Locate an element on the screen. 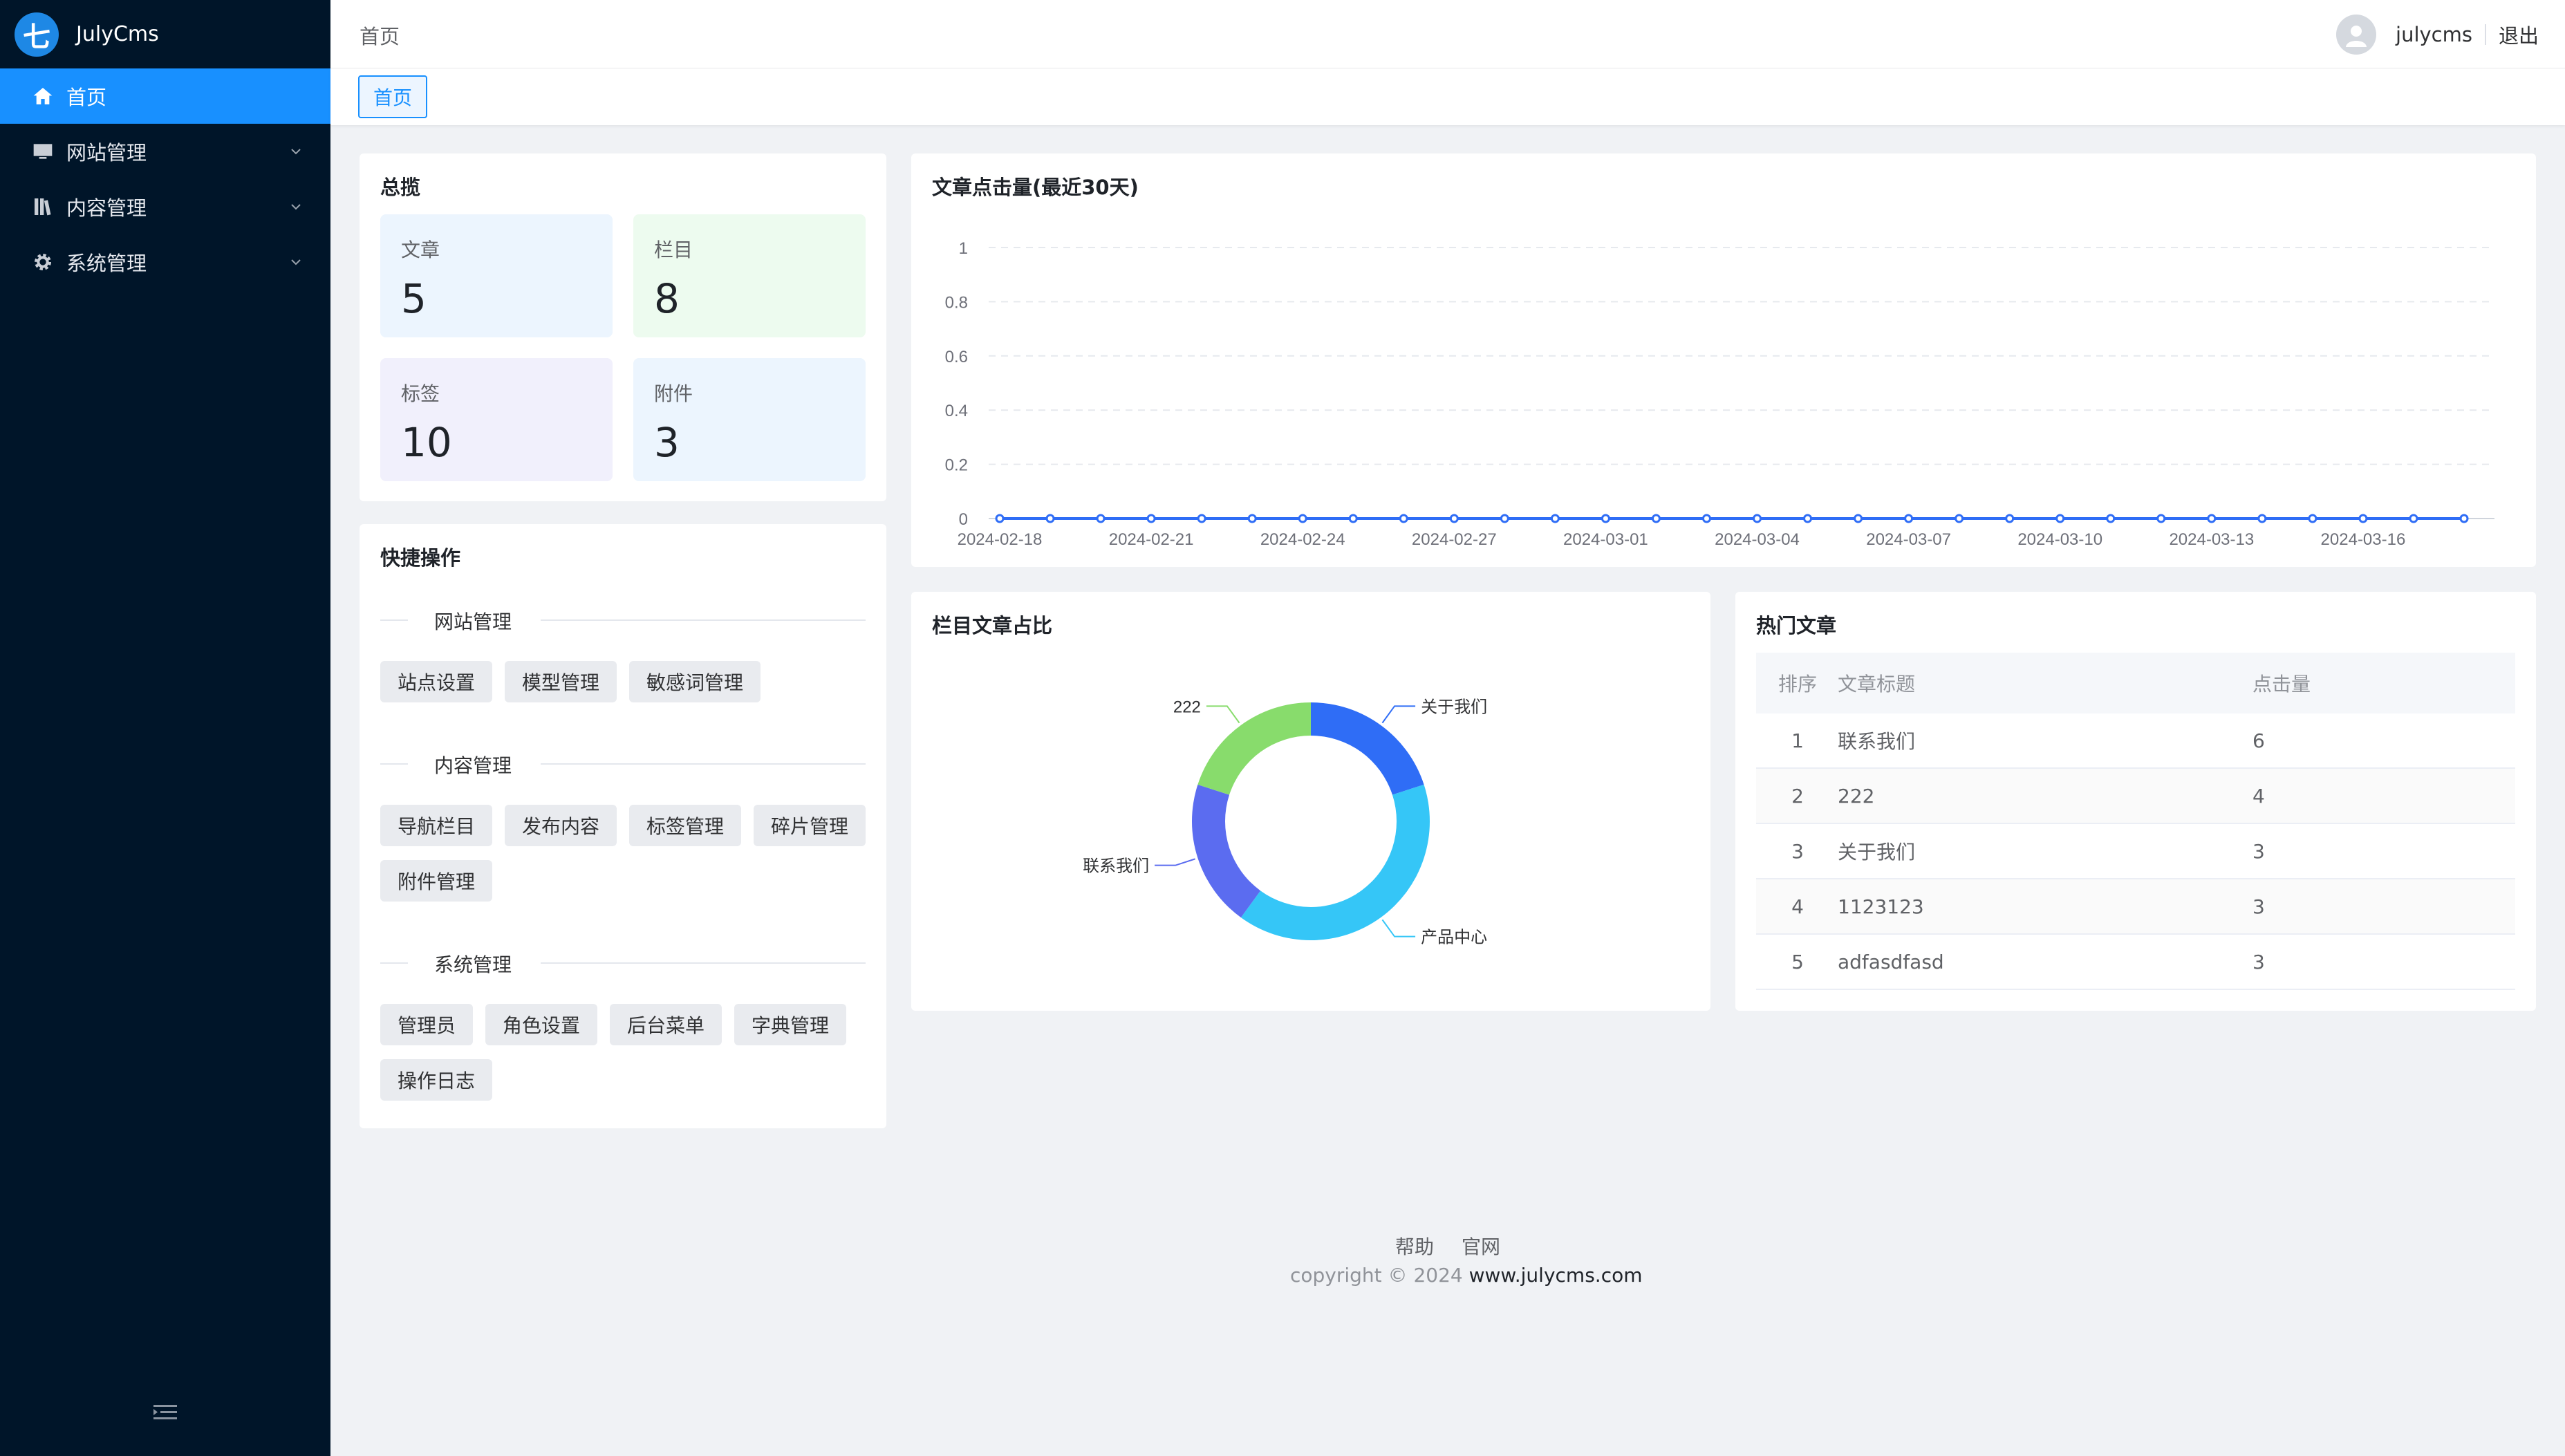 The width and height of the screenshot is (2565, 1456). site-settings-button: 站点设置 is located at coordinates (436, 681).